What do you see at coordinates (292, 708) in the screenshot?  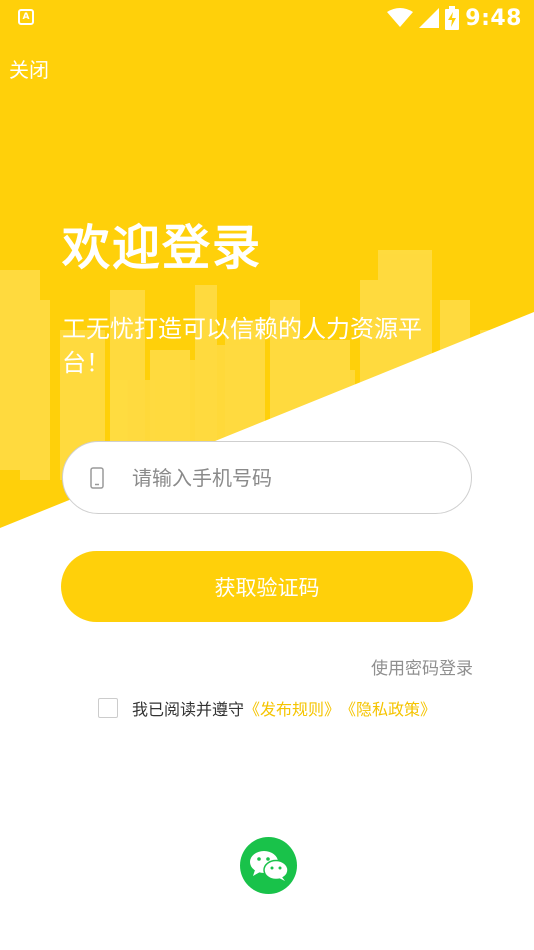 I see `rules-link: 《发布规则》` at bounding box center [292, 708].